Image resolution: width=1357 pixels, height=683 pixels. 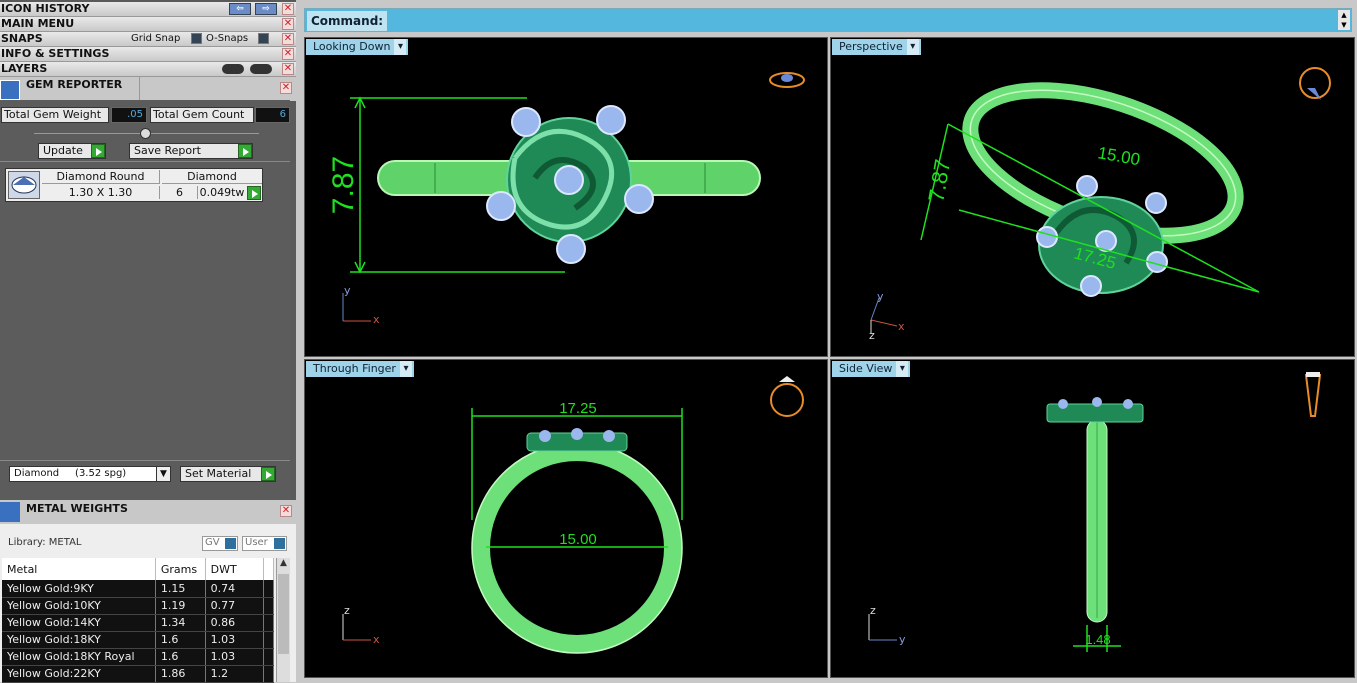 I want to click on command-bar: Command: ▲ ▼, so click(x=828, y=20).